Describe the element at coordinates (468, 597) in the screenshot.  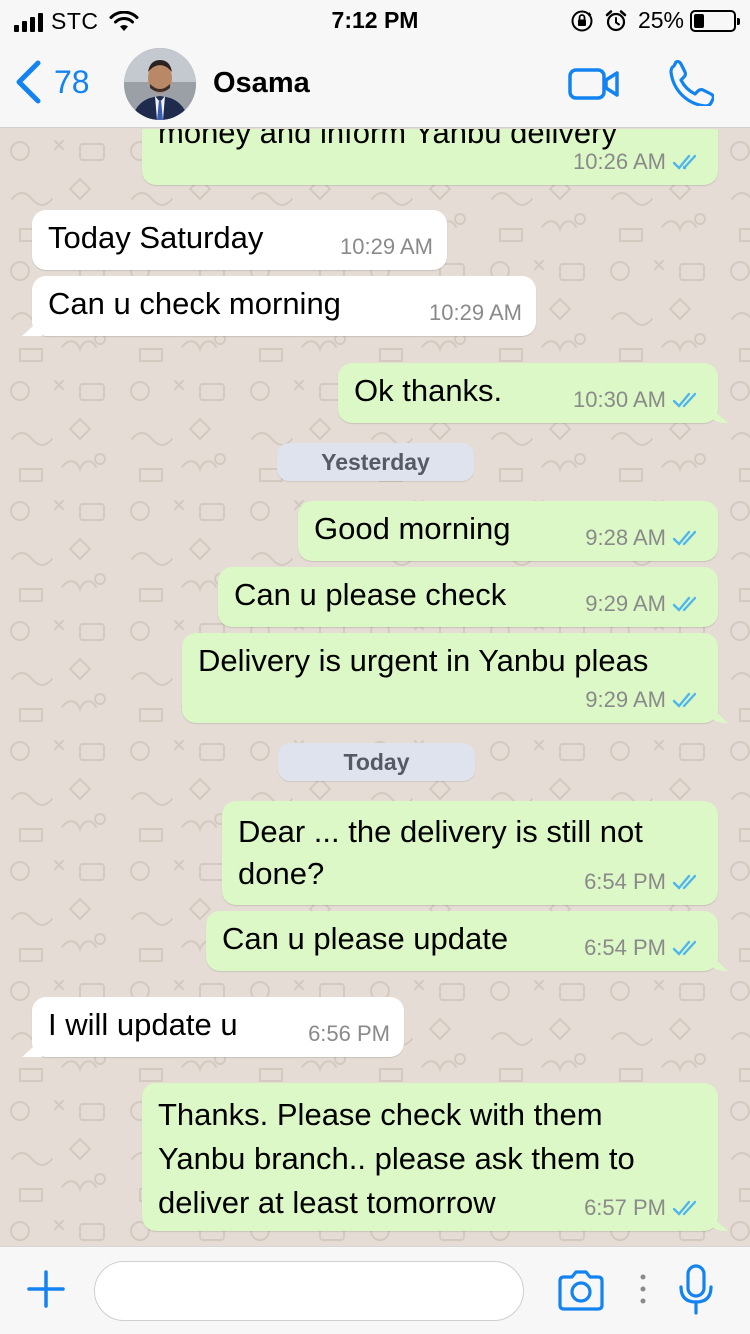
I see `message-bubble-outgoing: Can u please check 9:29 AM` at that location.